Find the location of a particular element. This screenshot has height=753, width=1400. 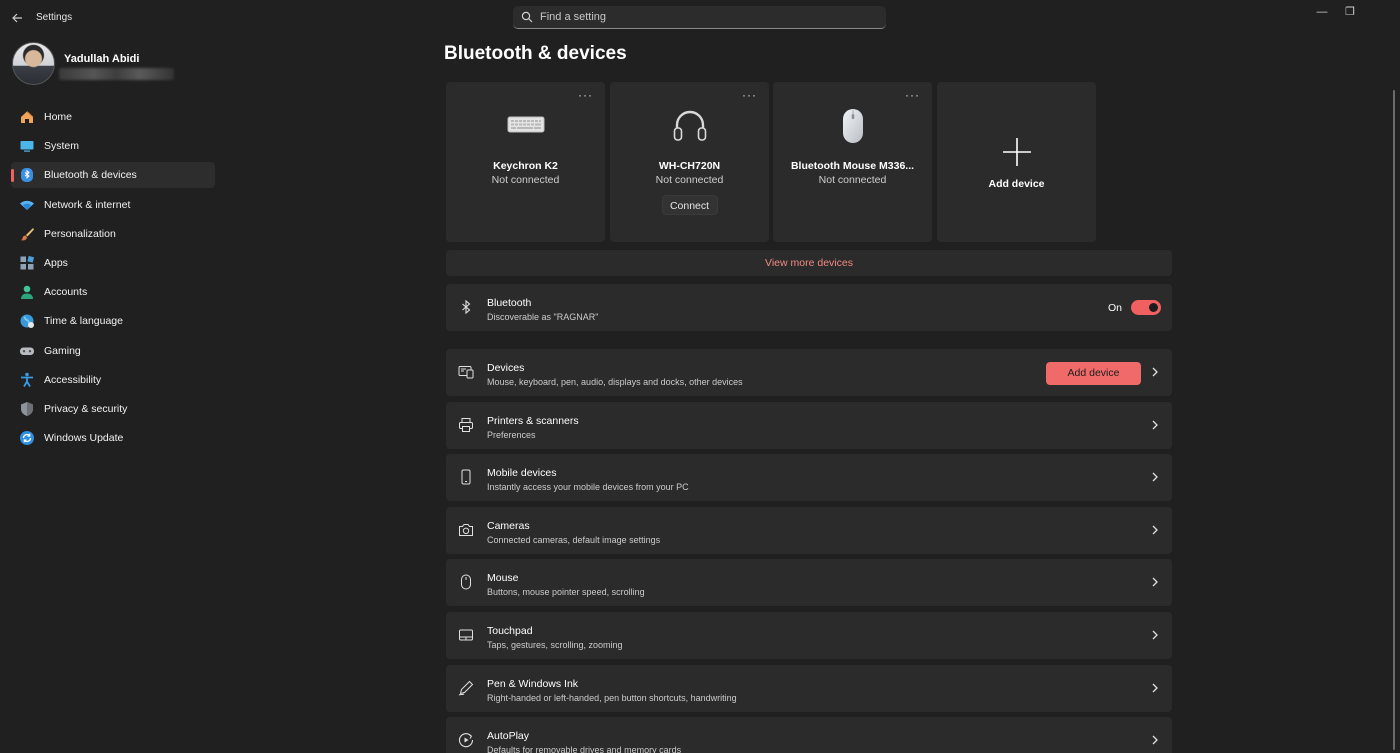

bluetooth-row: Bluetooth Discoverable as "RAGNAR" On is located at coordinates (809, 307).